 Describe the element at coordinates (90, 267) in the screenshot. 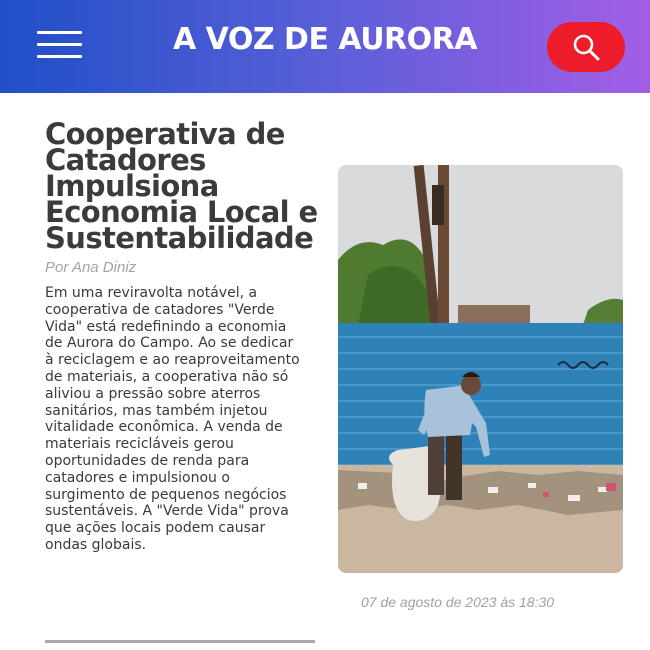

I see `article-byline: Por Ana Diniz` at that location.